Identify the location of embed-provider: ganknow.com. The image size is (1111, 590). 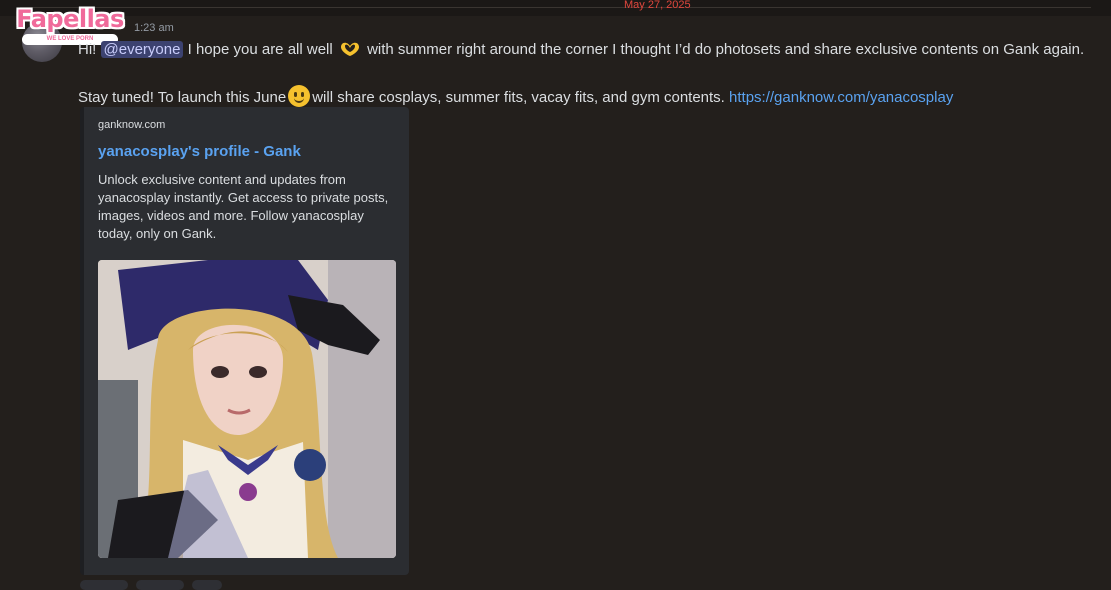
(131, 125).